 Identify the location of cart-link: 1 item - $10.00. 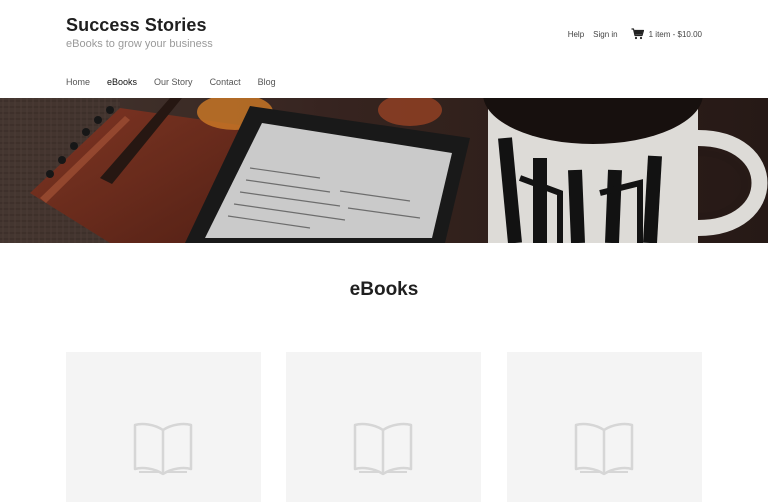
(666, 34).